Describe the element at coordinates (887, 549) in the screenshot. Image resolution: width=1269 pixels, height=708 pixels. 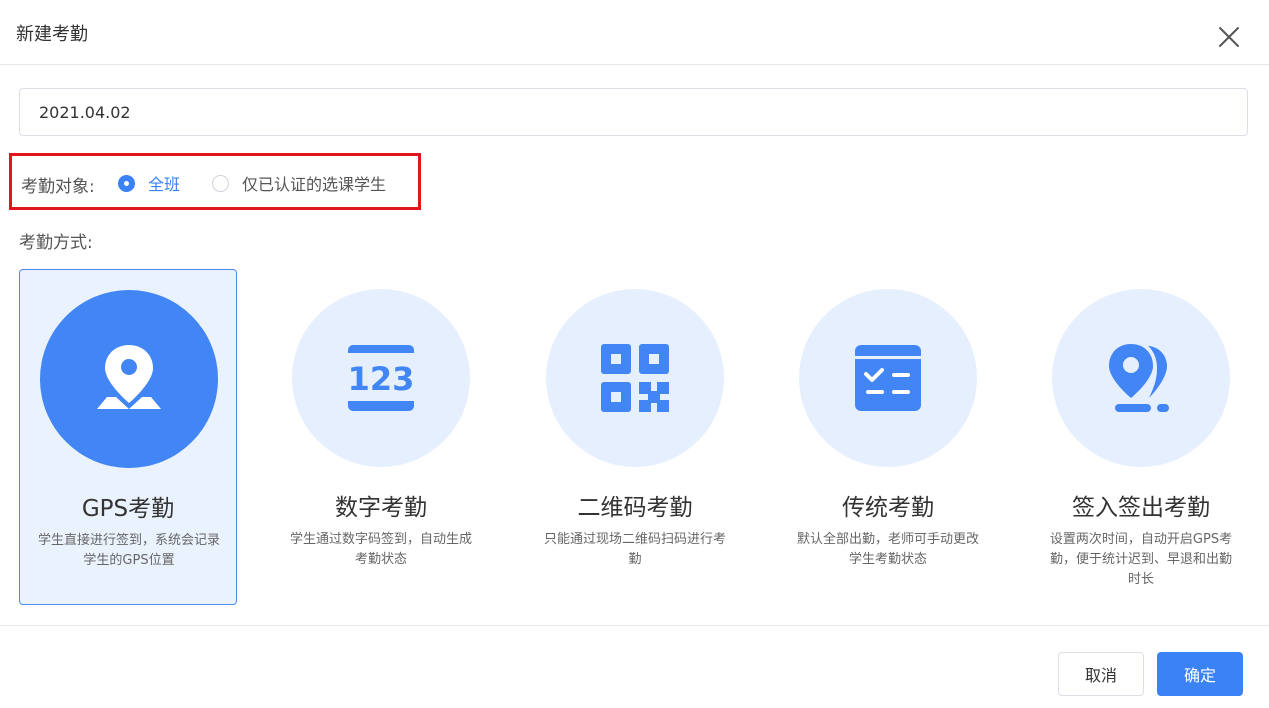
I see `card-description: 默认全部出勤，老师可手动更改学生考勤状态` at that location.